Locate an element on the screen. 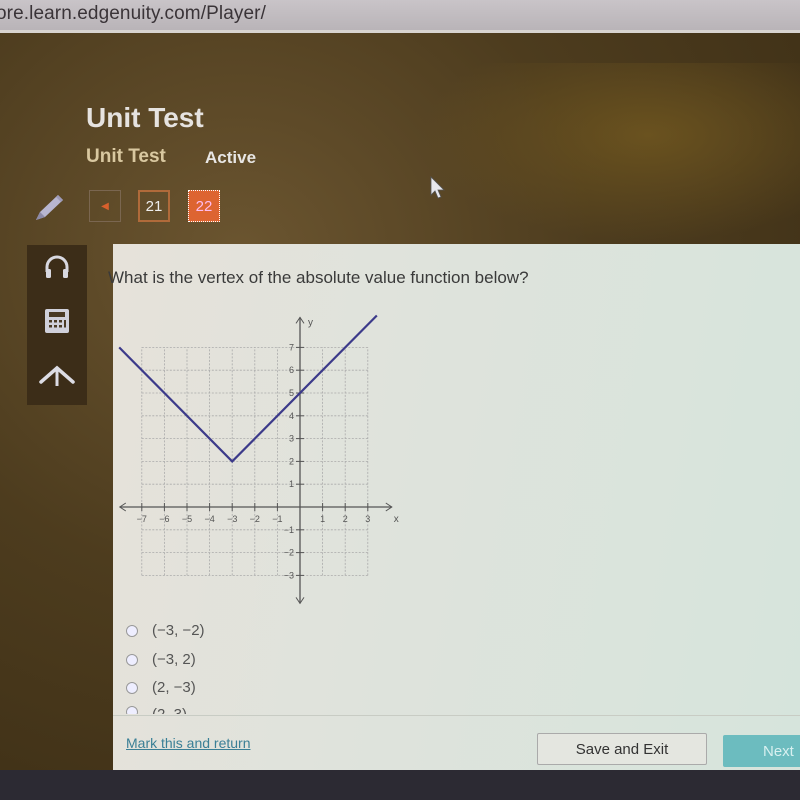  x-tick-label: −6 is located at coordinates (164, 519).